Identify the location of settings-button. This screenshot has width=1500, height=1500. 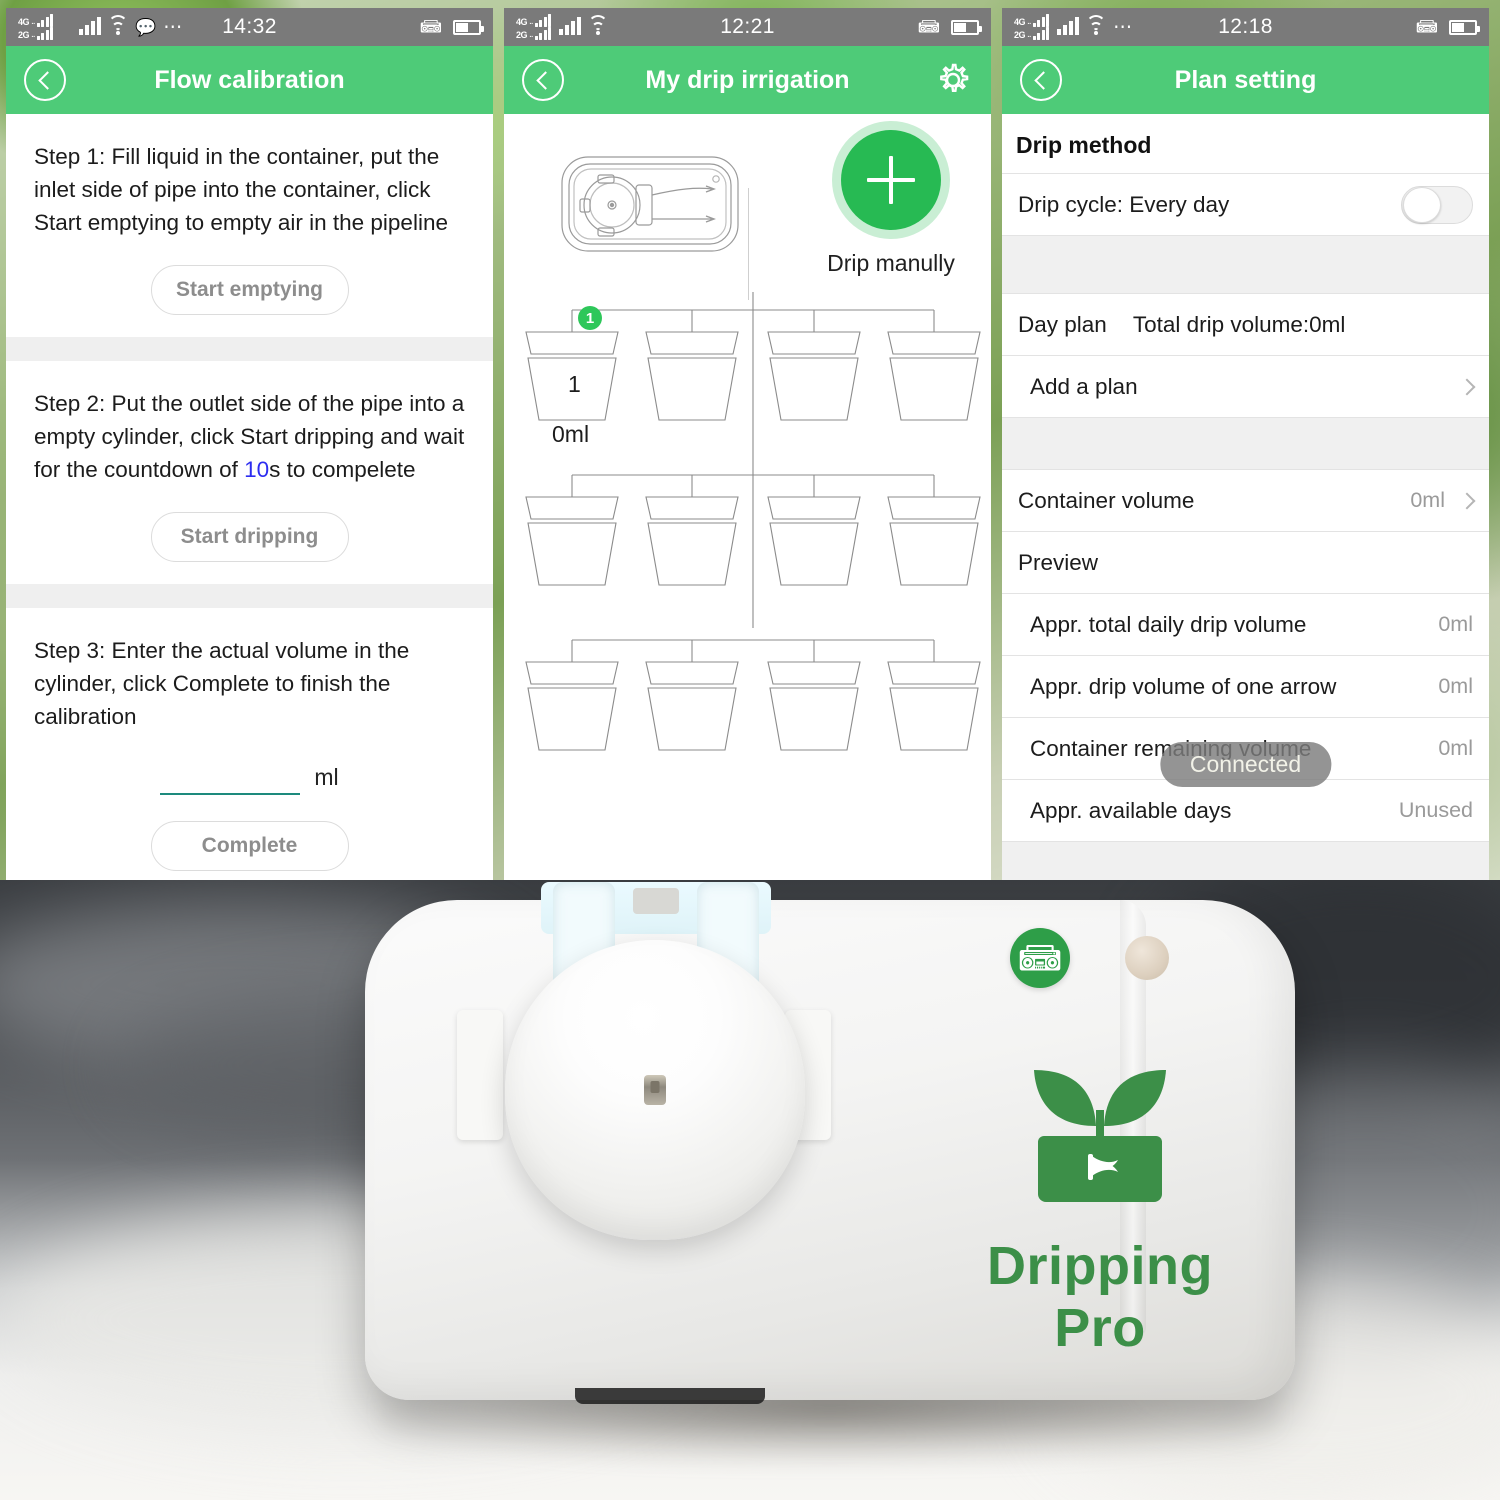
(953, 80).